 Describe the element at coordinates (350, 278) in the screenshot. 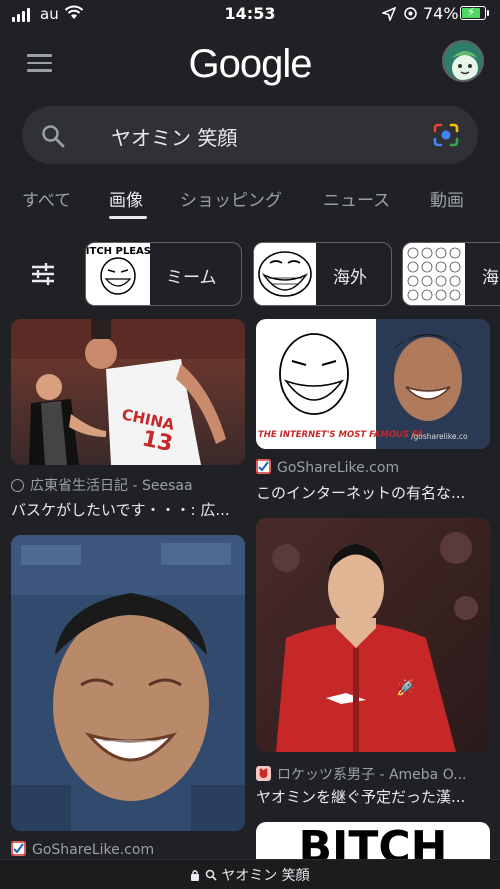

I see `chip-overseas-label: 海外` at that location.